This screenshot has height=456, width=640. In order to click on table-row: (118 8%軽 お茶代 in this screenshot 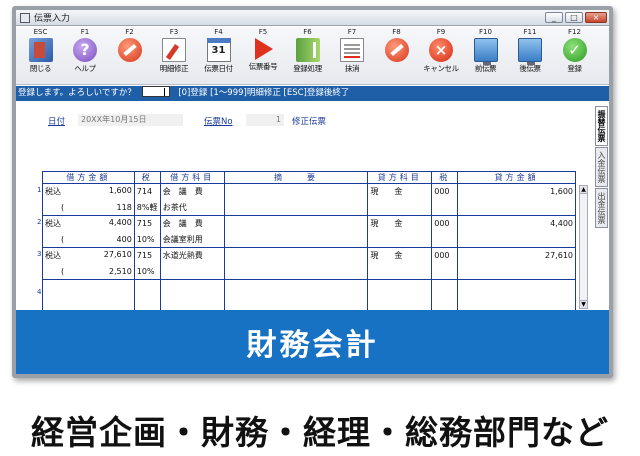, I will do `click(309, 207)`.